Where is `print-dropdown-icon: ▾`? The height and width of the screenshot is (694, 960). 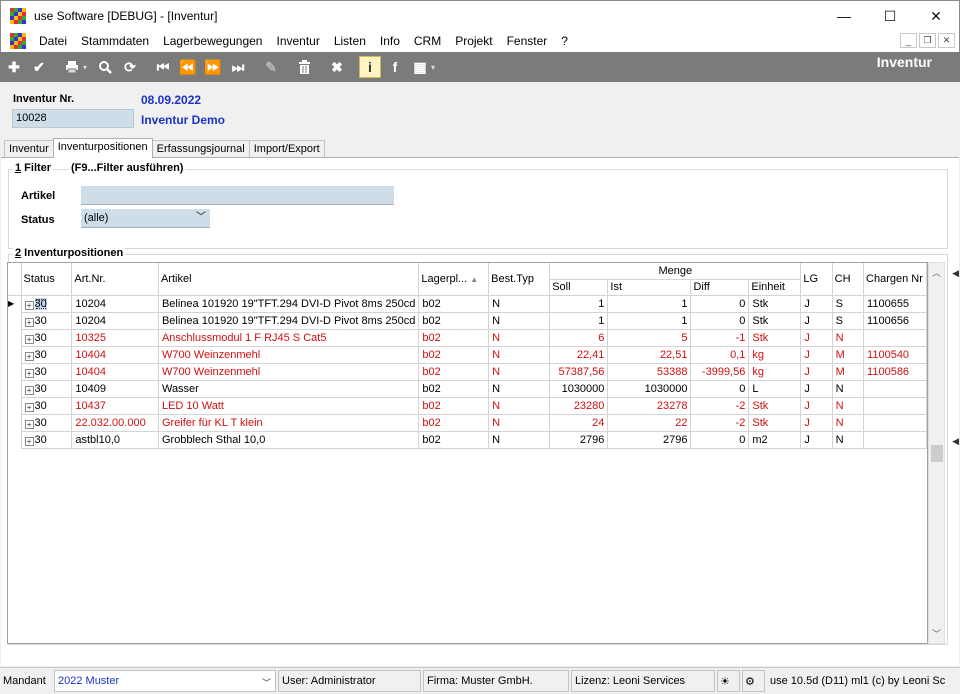 print-dropdown-icon: ▾ is located at coordinates (87, 67).